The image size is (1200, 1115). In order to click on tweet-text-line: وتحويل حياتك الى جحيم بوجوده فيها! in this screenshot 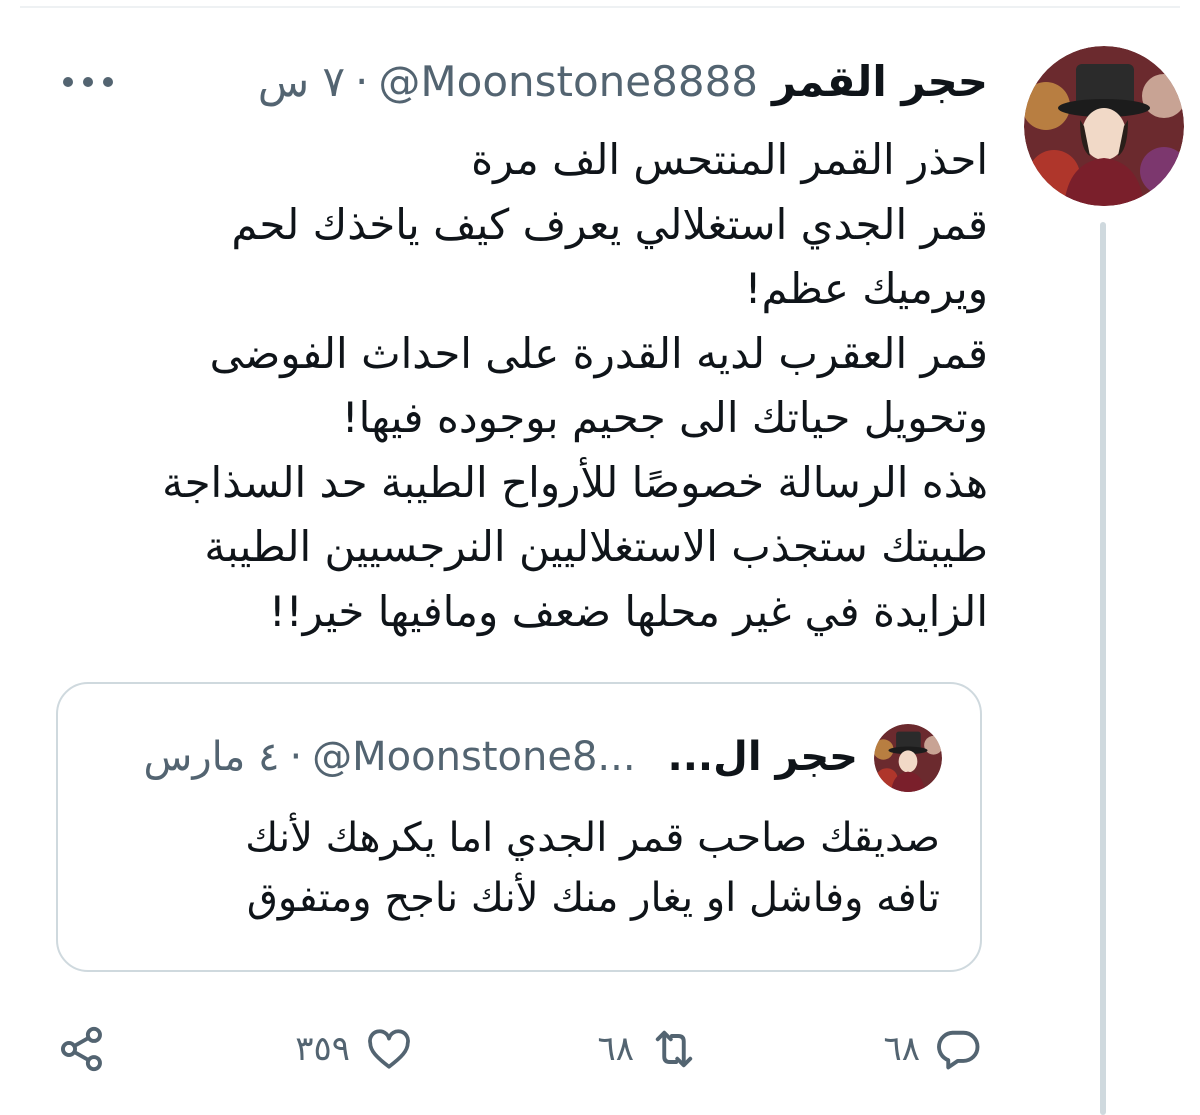, I will do `click(664, 417)`.